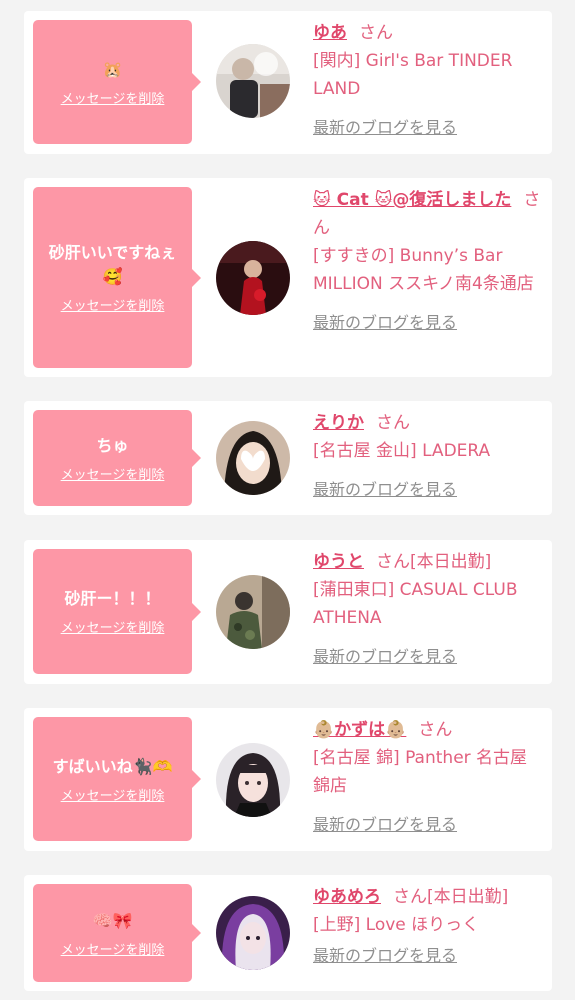 The height and width of the screenshot is (1000, 575). I want to click on cast-name-link: ゆあ, so click(330, 33).